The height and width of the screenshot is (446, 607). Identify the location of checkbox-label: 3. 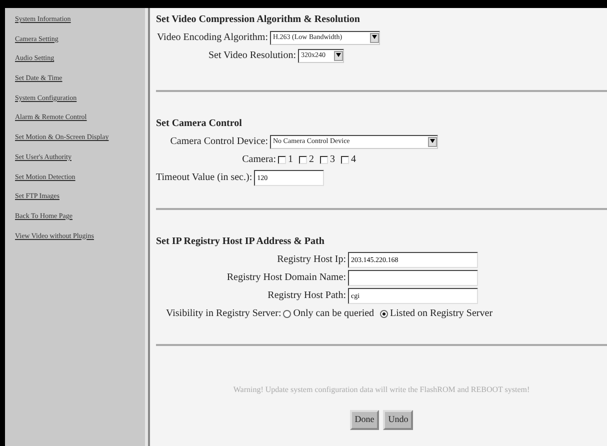
(332, 160).